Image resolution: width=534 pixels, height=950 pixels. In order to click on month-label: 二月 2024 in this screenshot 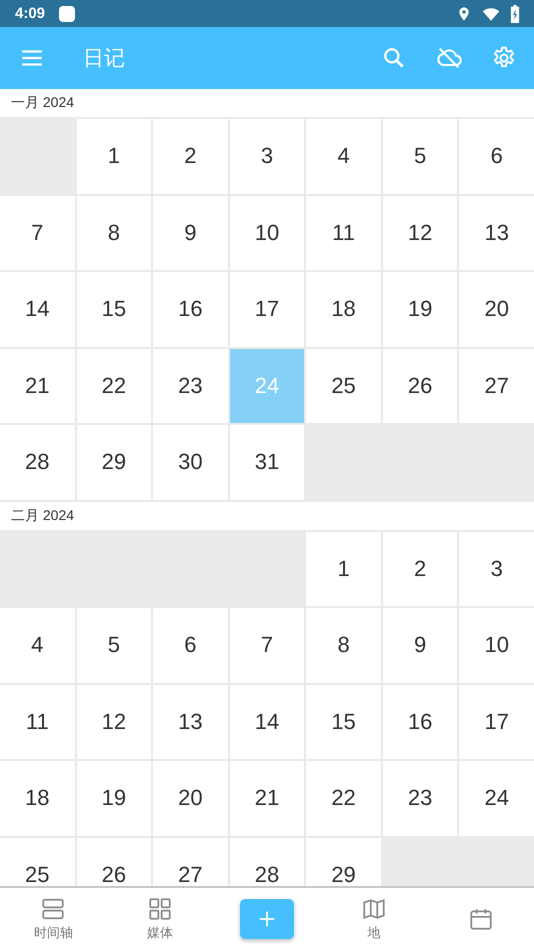, I will do `click(42, 515)`.